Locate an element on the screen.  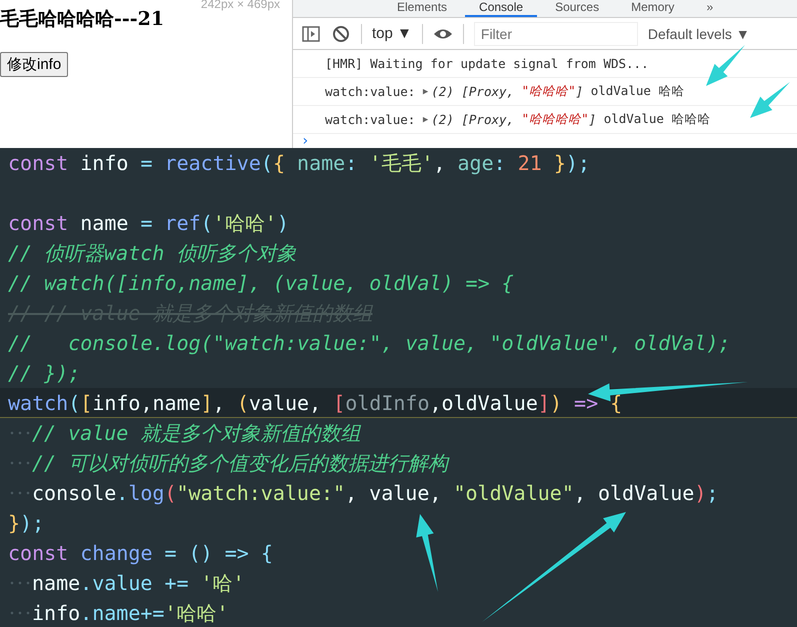
code-line: // console.log("watch:value:", value, "oldValue", oldVal); is located at coordinates (369, 343).